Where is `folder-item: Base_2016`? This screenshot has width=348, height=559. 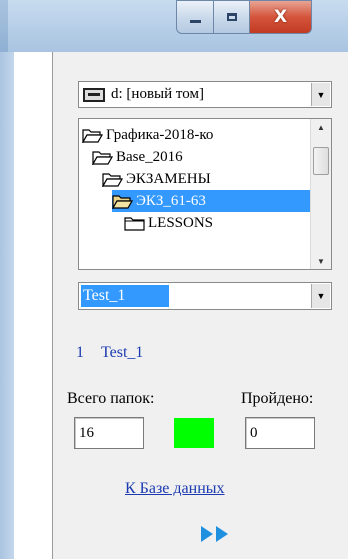 folder-item: Base_2016 is located at coordinates (137, 157).